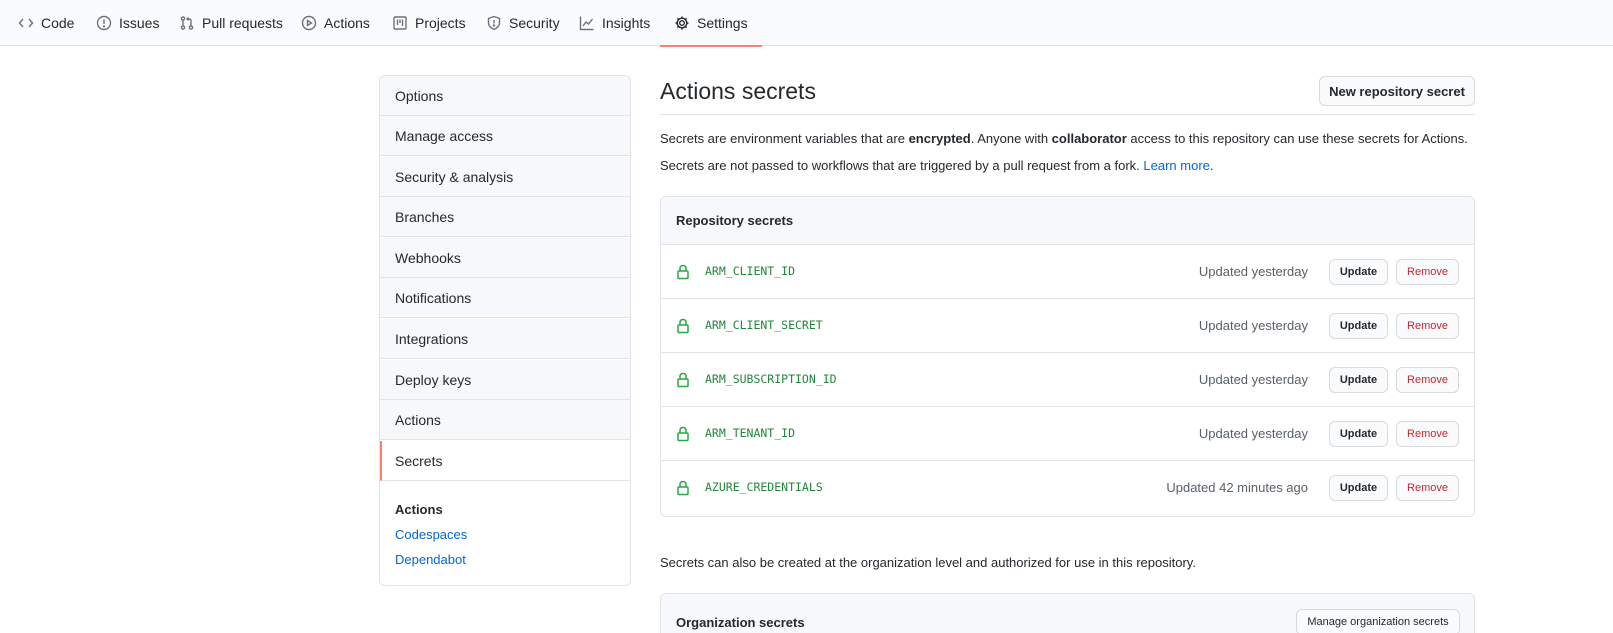 The width and height of the screenshot is (1613, 633). What do you see at coordinates (750, 271) in the screenshot?
I see `secret-name: ARM_CLIENT_ID` at bounding box center [750, 271].